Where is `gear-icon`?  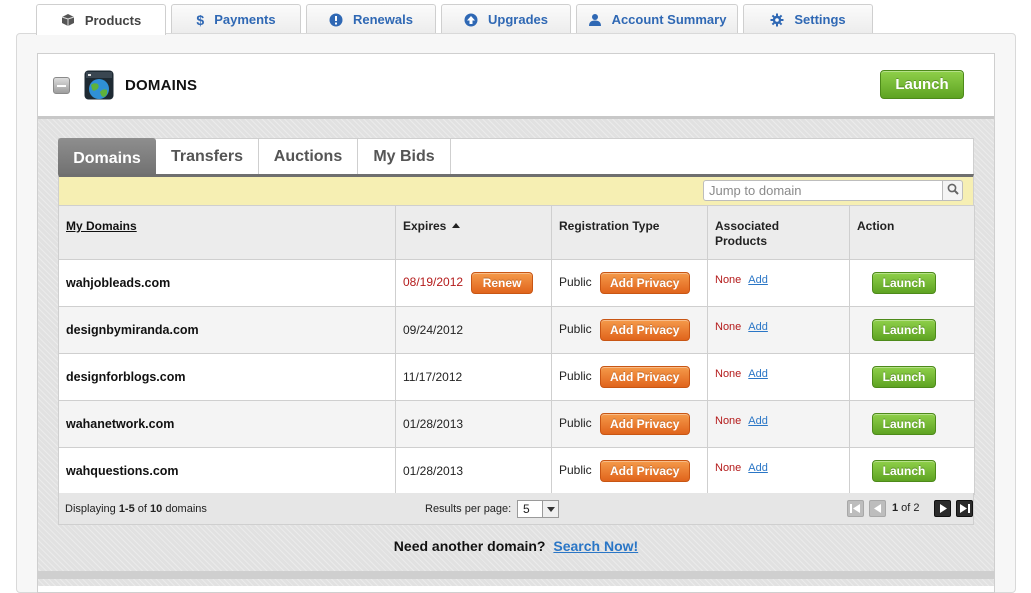
gear-icon is located at coordinates (777, 20).